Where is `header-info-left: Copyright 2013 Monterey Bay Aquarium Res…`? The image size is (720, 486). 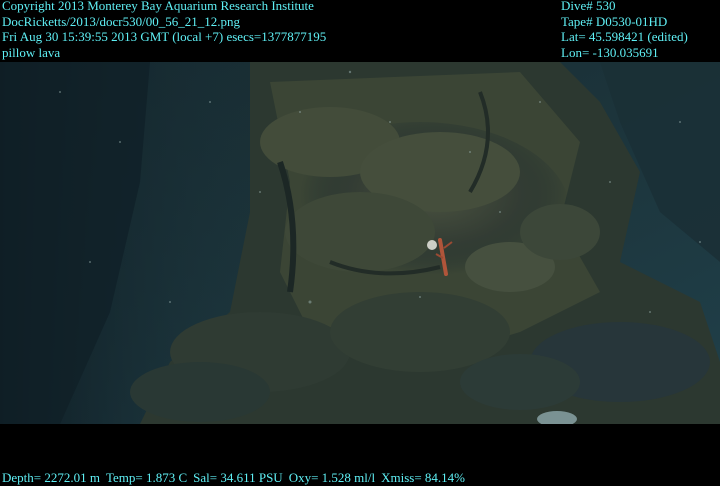
header-info-left: Copyright 2013 Monterey Bay Aquarium Res… is located at coordinates (164, 30).